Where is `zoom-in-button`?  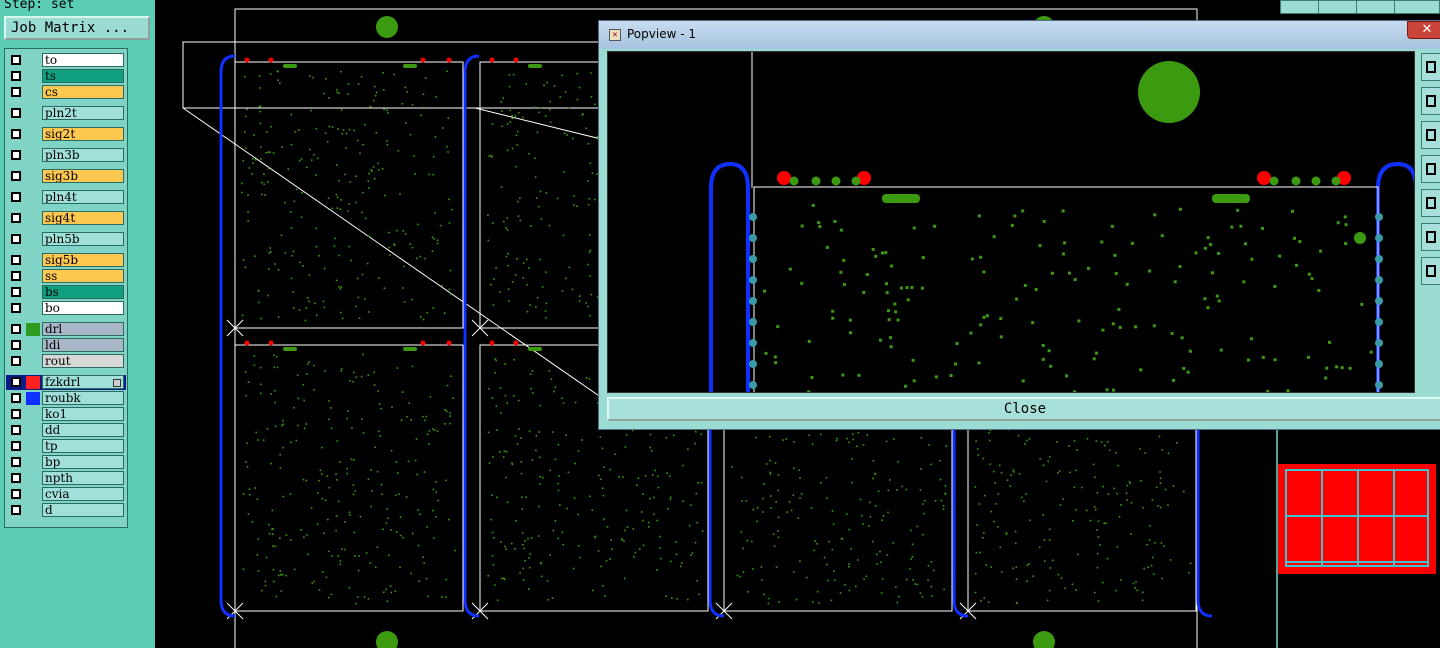 zoom-in-button is located at coordinates (1430, 101).